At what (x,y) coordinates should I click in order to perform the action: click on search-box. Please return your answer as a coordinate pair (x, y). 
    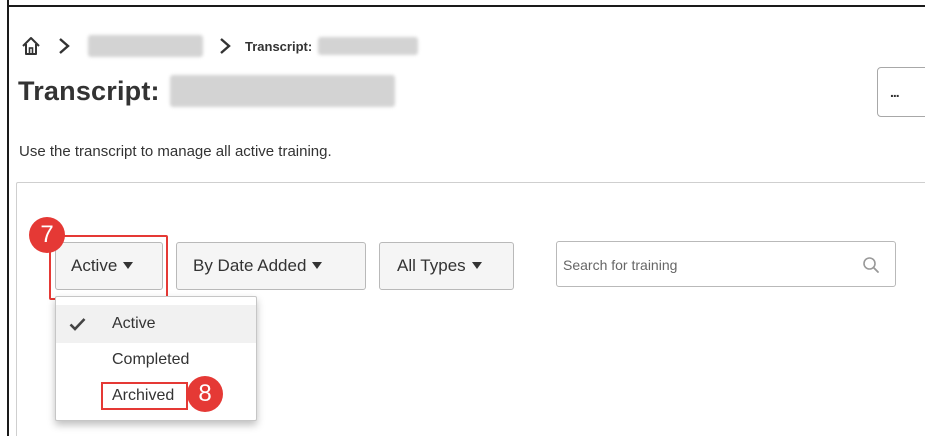
    Looking at the image, I should click on (726, 264).